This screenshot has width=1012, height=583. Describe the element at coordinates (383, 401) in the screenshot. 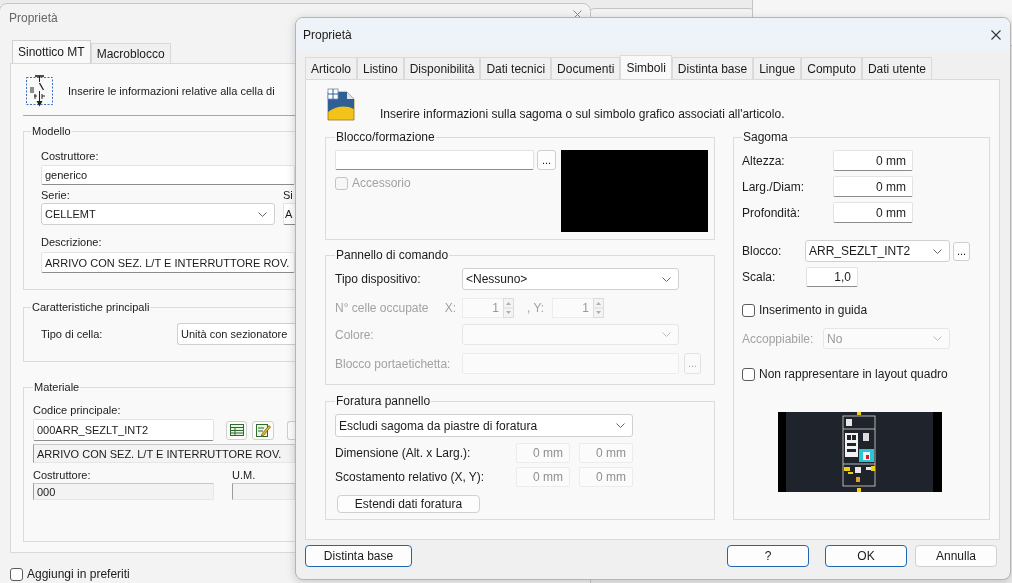

I see `group-title: Foratura pannello` at that location.